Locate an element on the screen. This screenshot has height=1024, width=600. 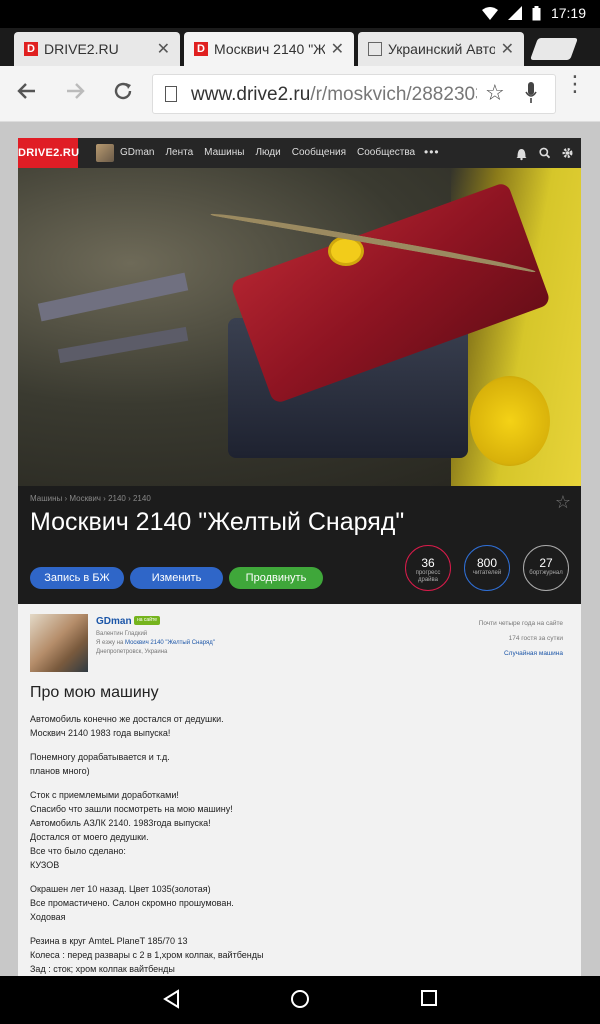
status-icons: 17:19 is located at coordinates (533, 13).